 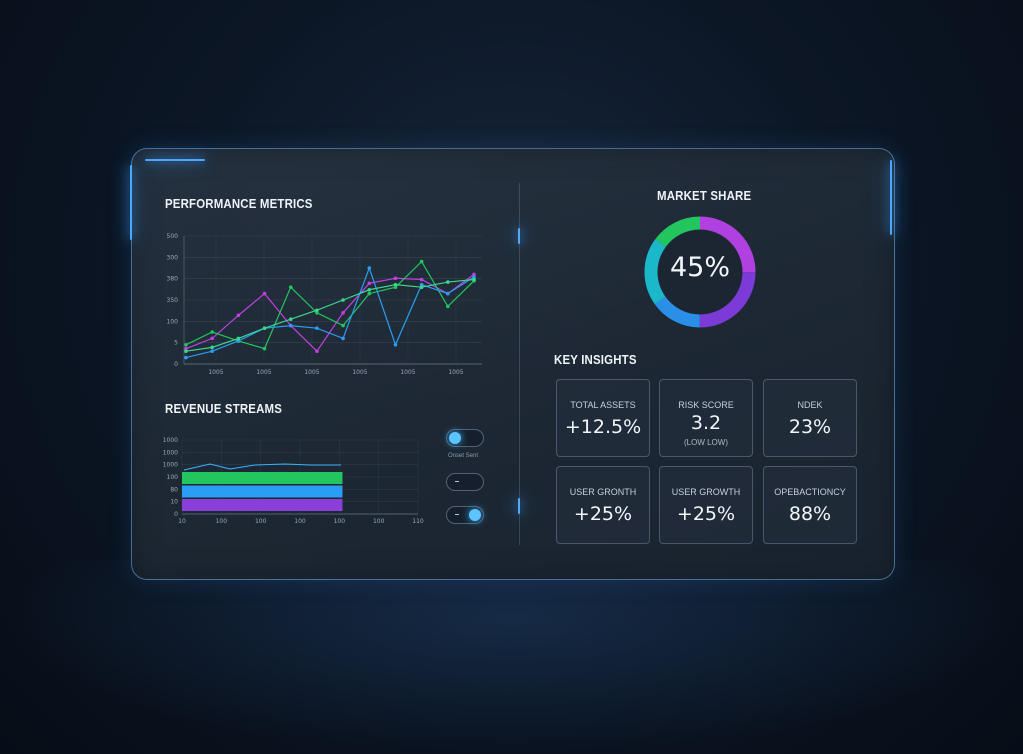 I want to click on insight-card-user-gronth: USER GRONTH +25%, so click(x=603, y=505).